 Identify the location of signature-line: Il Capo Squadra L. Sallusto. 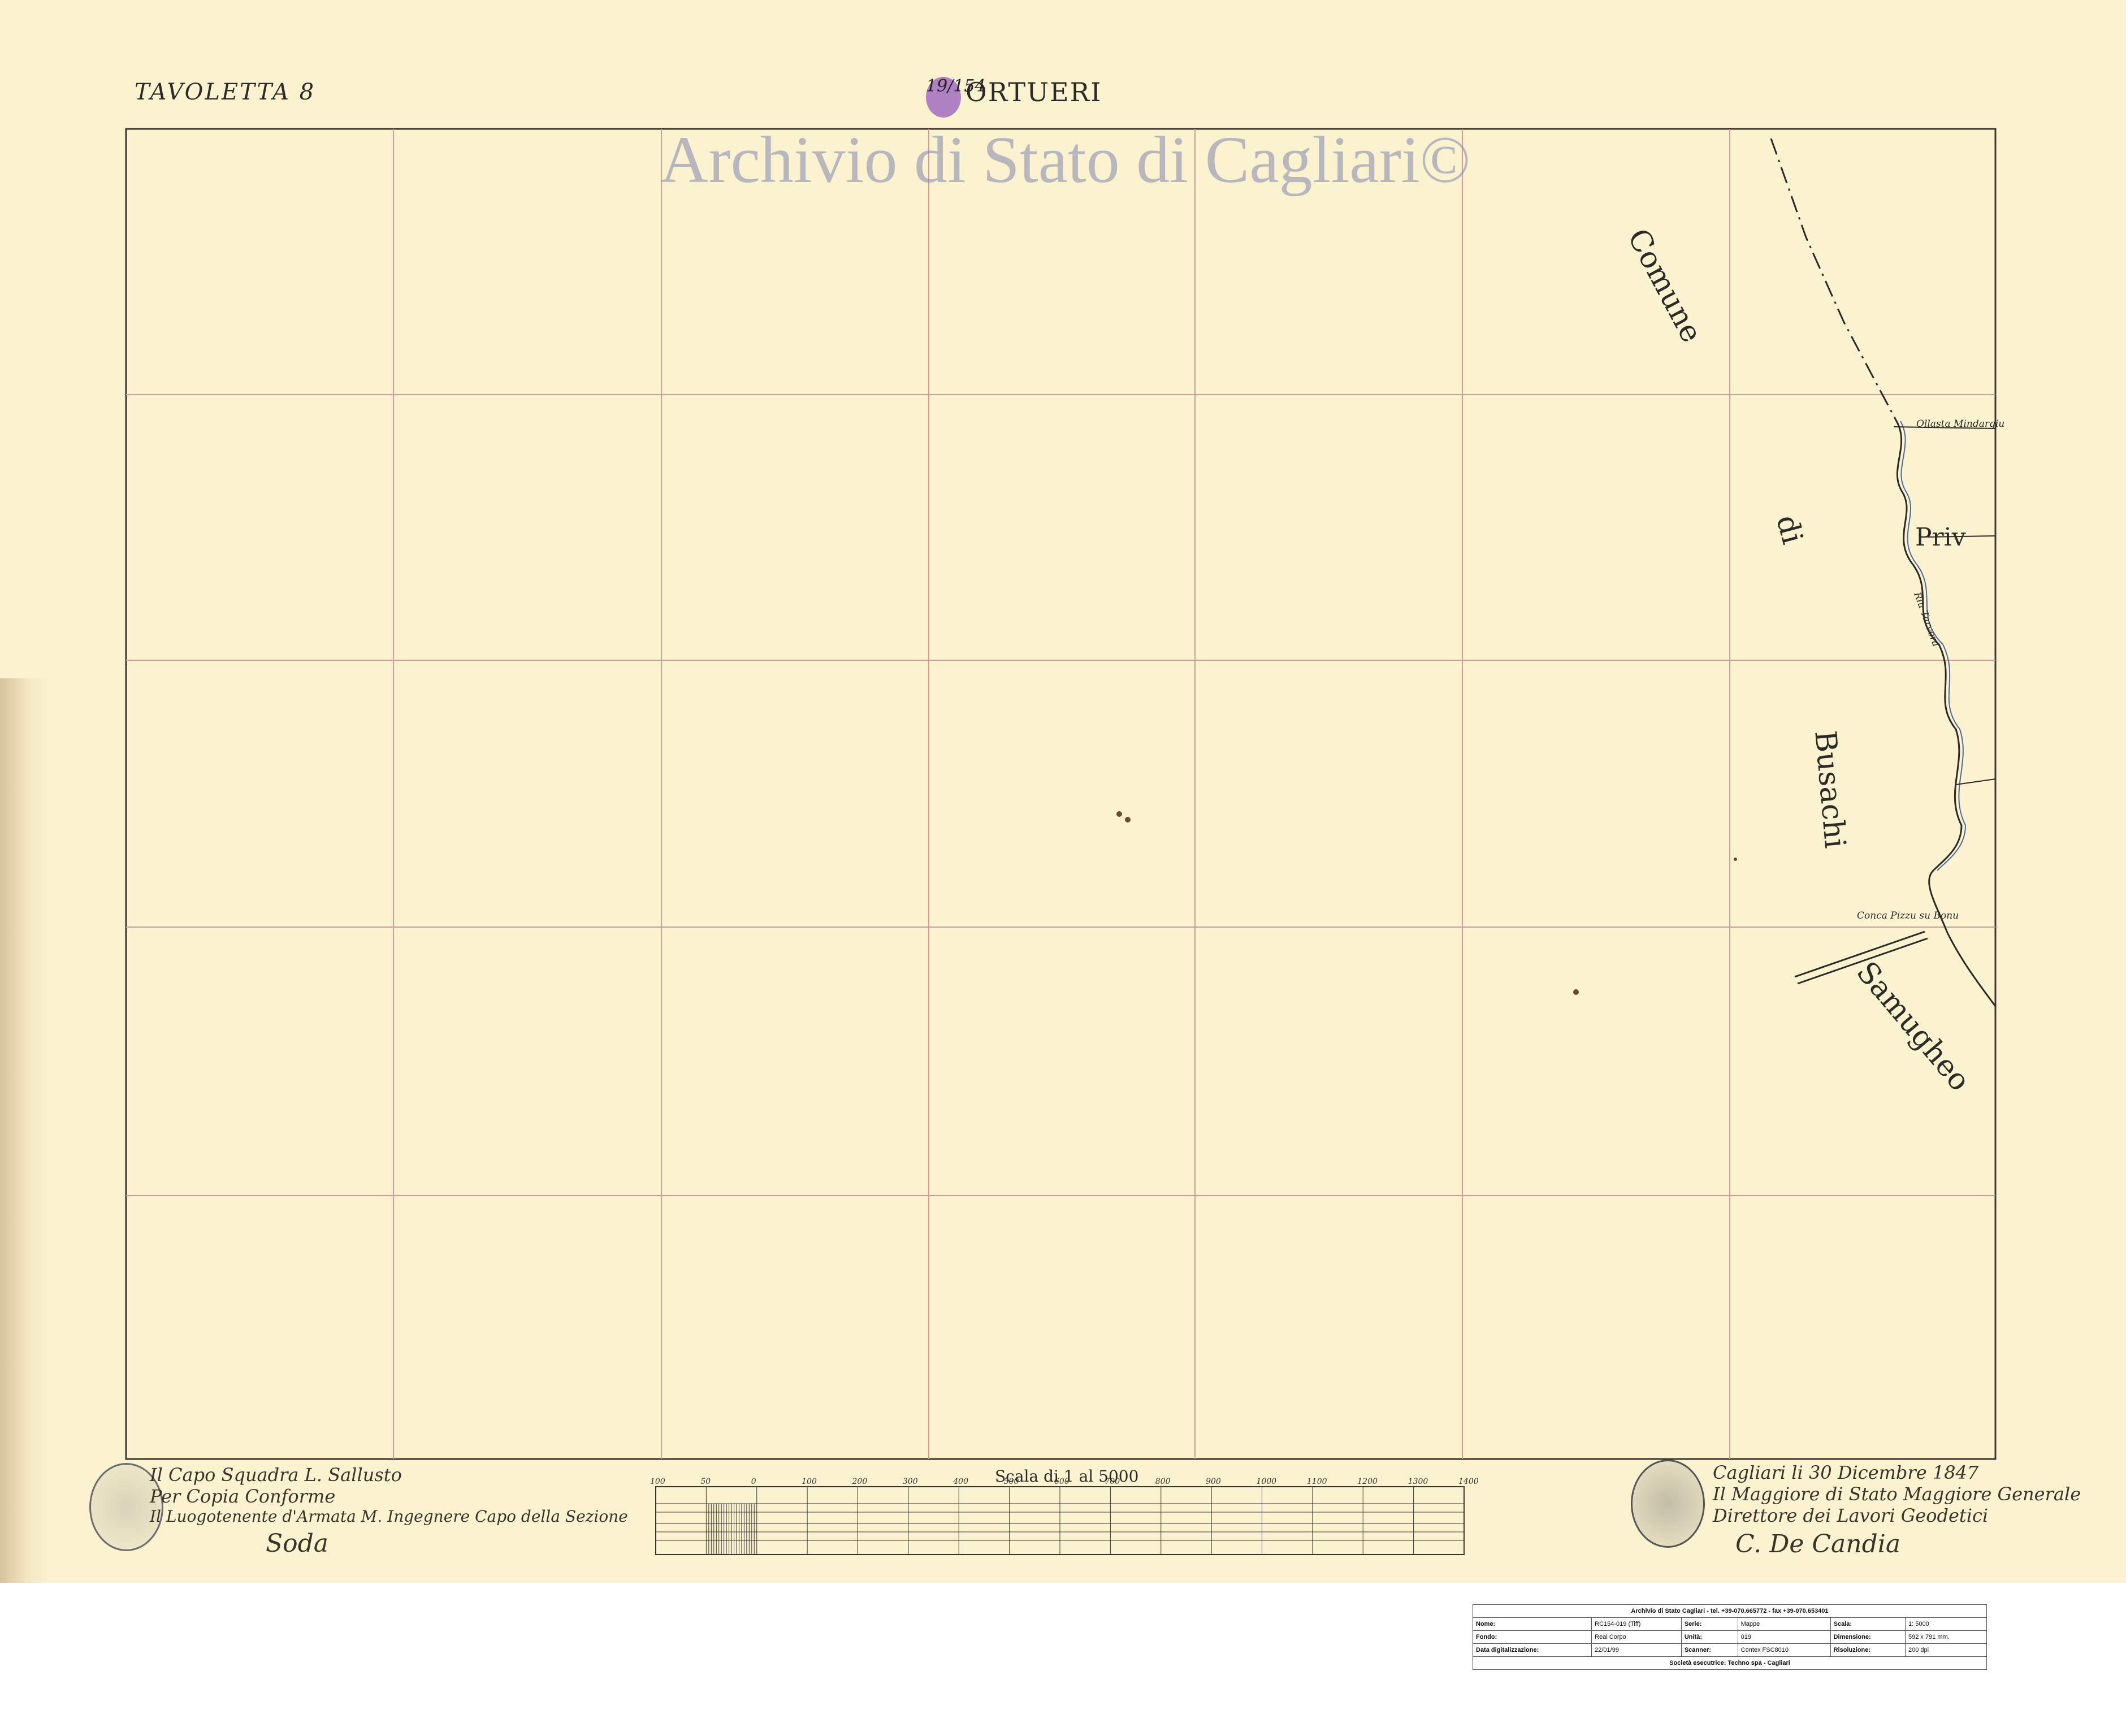
(276, 1475).